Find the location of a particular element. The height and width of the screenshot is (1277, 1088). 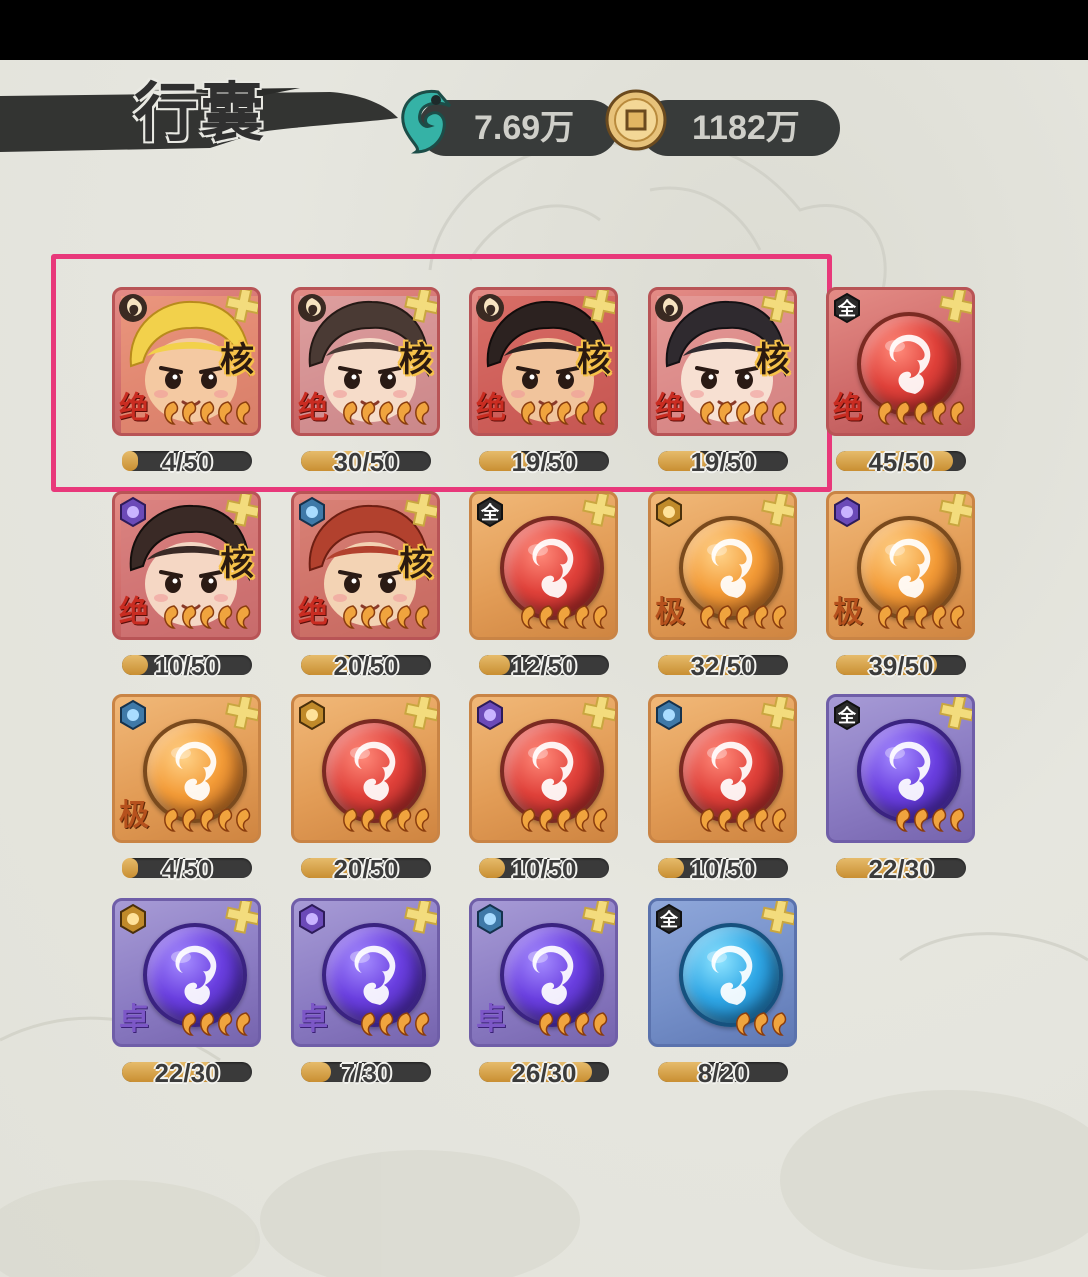

progress-bar: 12/50 is located at coordinates (544, 666).